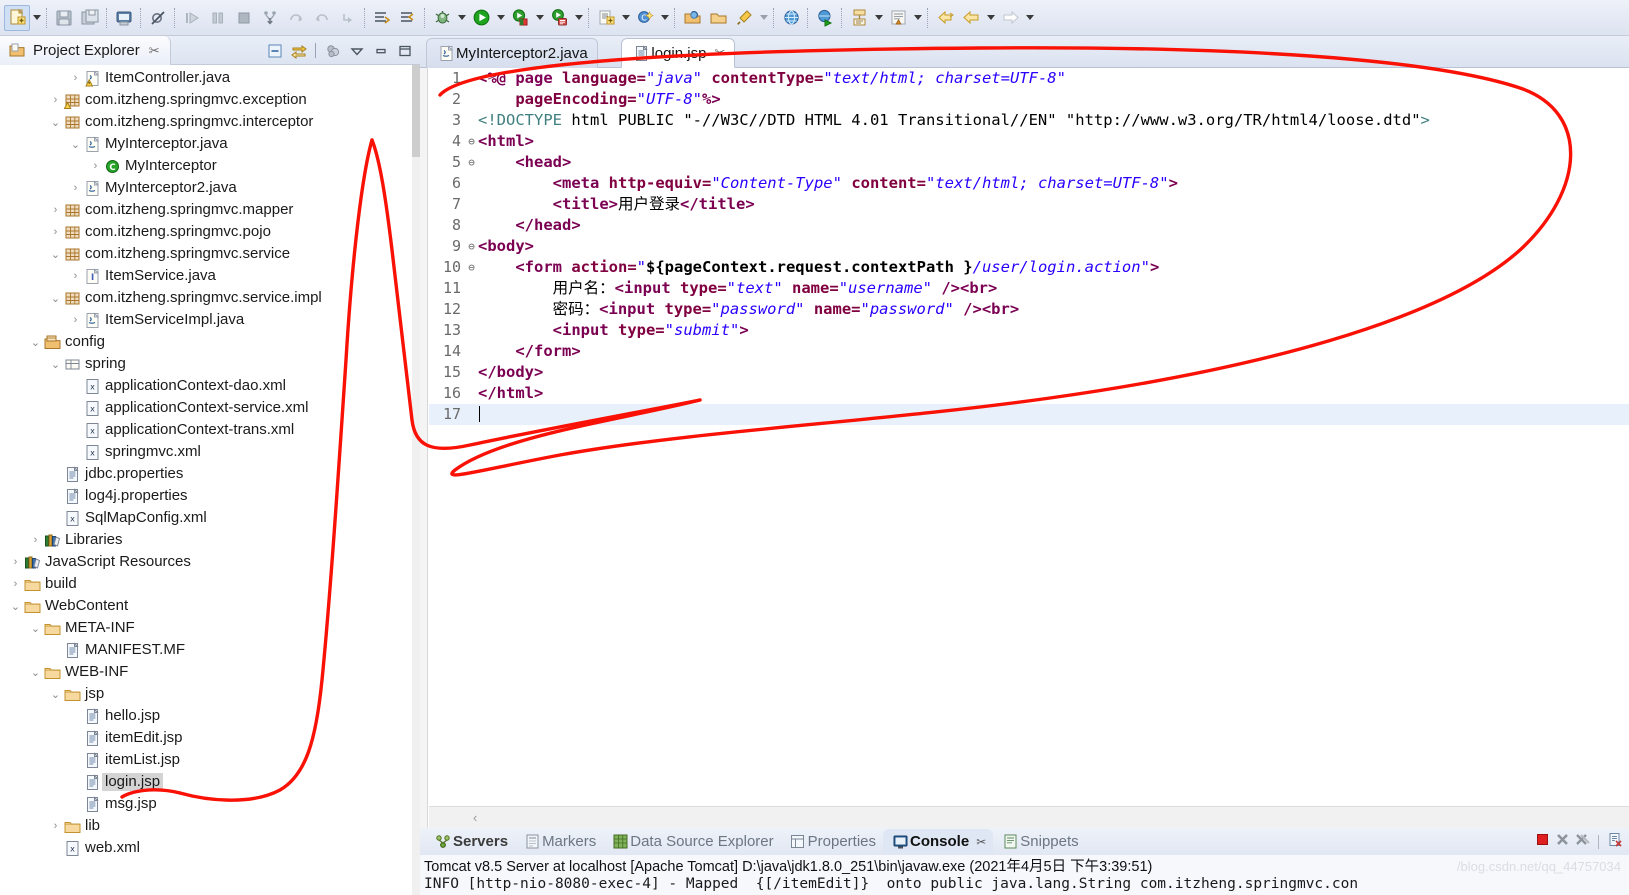  Describe the element at coordinates (1029, 162) in the screenshot. I see `code-line: 5 ⊖ <head>` at that location.